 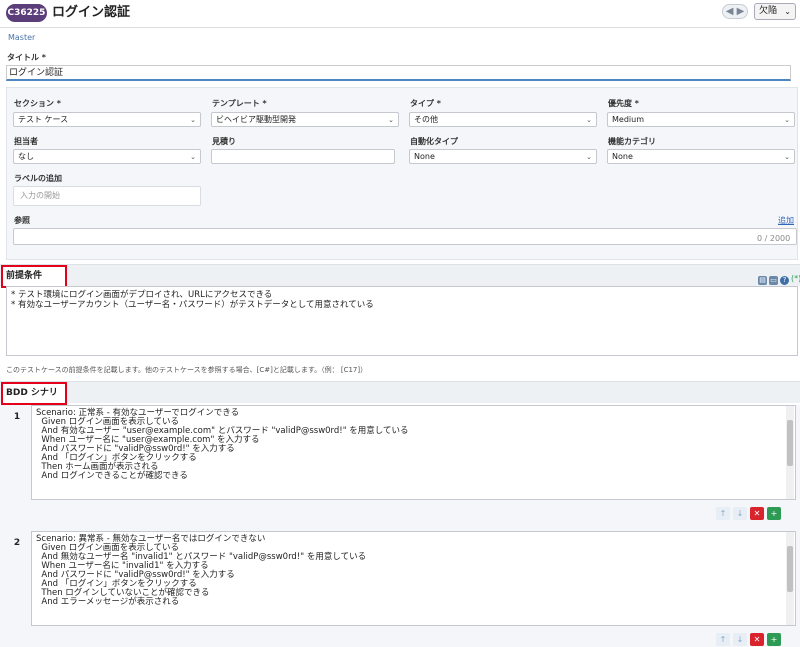 What do you see at coordinates (37, 103) in the screenshot?
I see `section-field-label: セクション *` at bounding box center [37, 103].